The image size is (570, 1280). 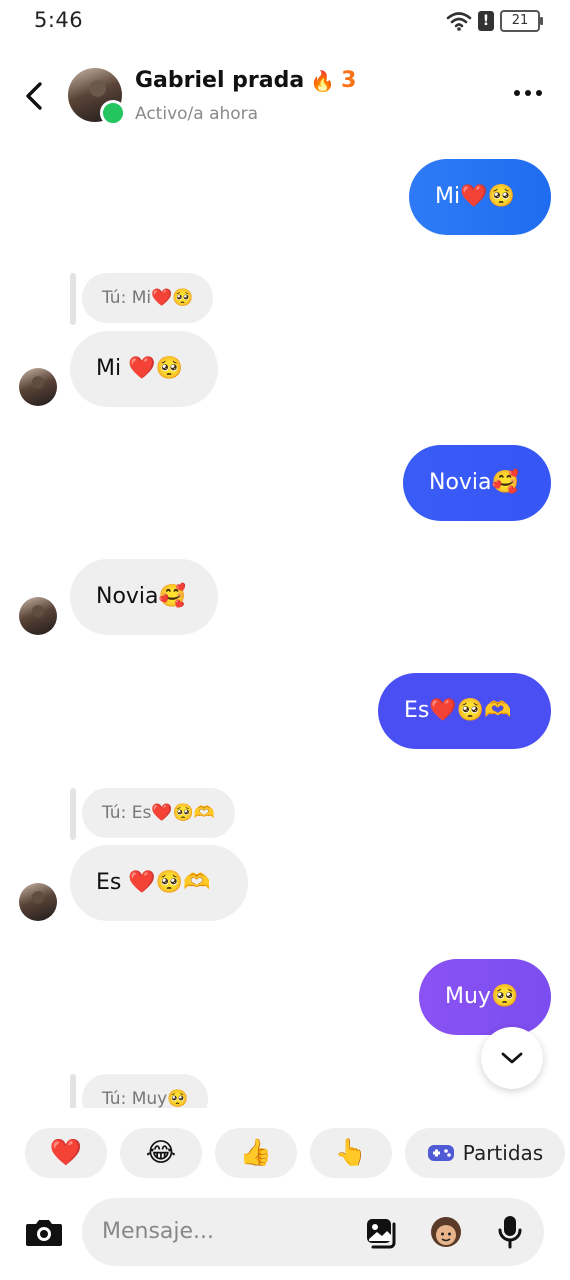 What do you see at coordinates (285, 98) in the screenshot?
I see `chat-header: Gabriel prada 🔥 3 Activo/a ahora` at bounding box center [285, 98].